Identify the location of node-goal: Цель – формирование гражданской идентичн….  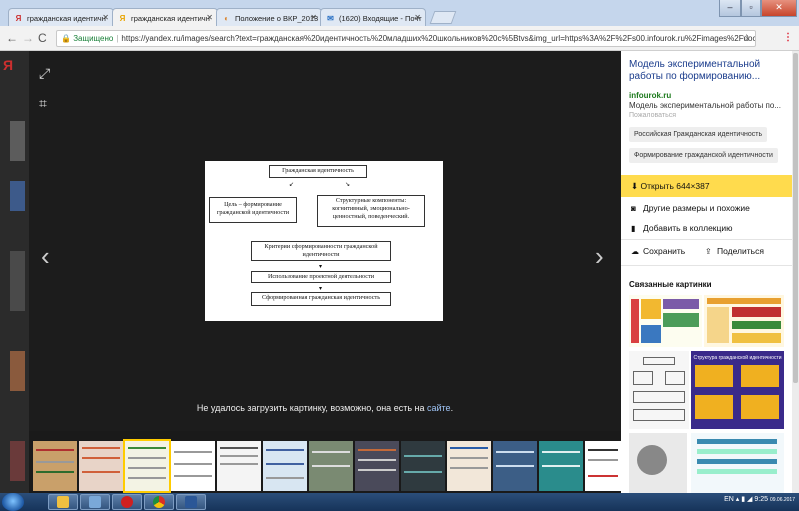
(253, 210).